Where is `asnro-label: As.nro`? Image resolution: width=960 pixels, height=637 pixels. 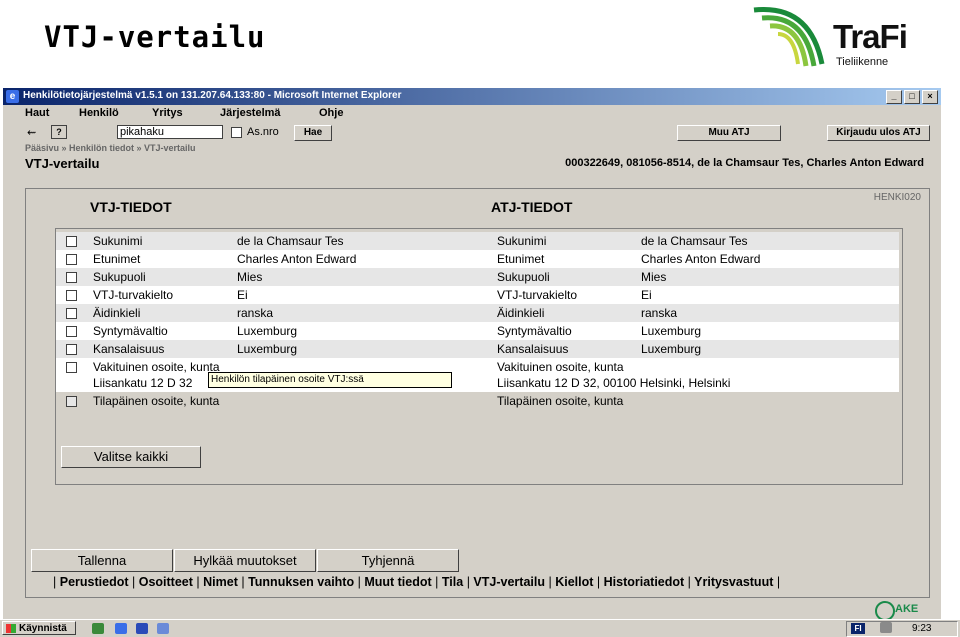
asnro-label: As.nro is located at coordinates (263, 132).